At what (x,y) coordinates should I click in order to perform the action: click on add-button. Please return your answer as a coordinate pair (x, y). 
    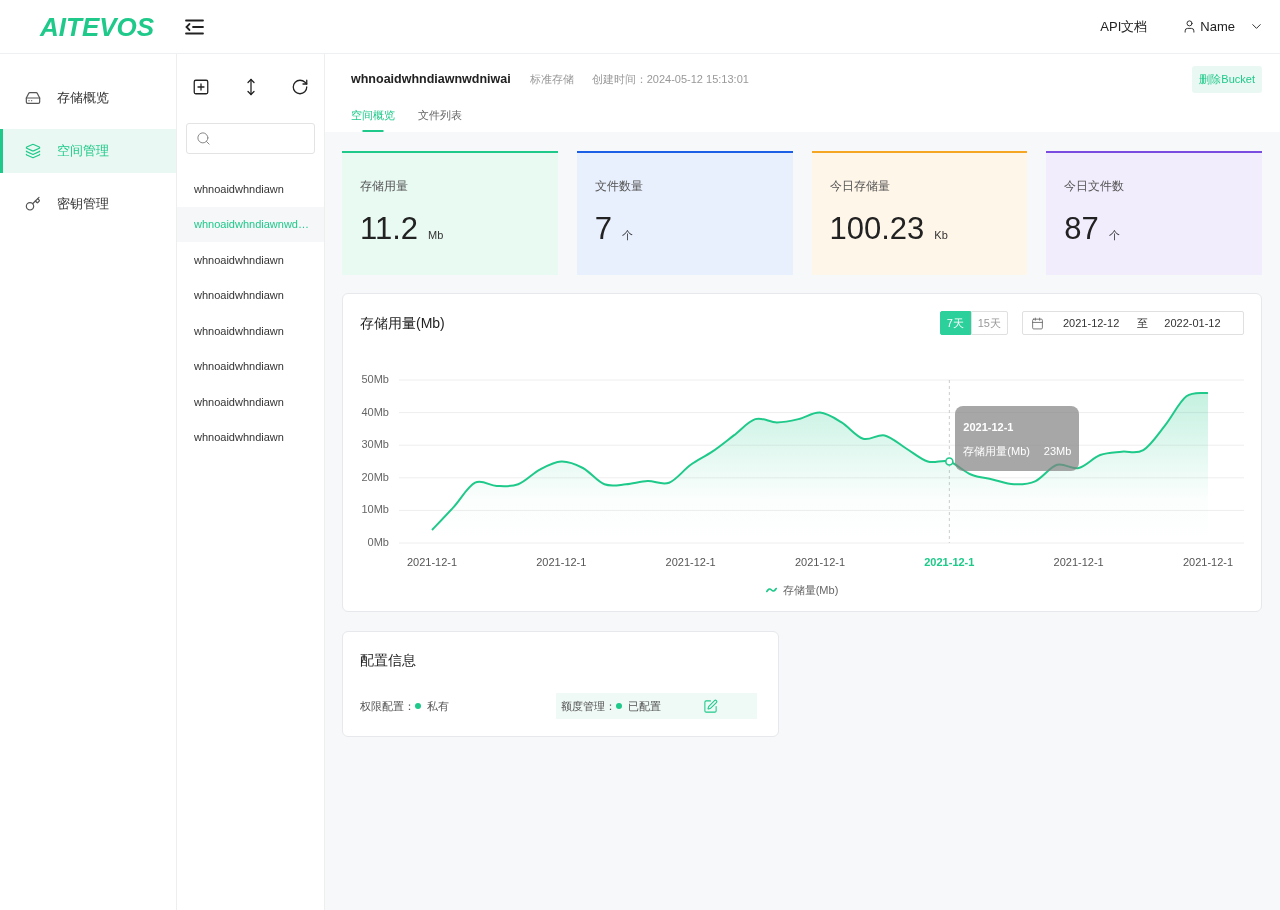
    Looking at the image, I should click on (201, 87).